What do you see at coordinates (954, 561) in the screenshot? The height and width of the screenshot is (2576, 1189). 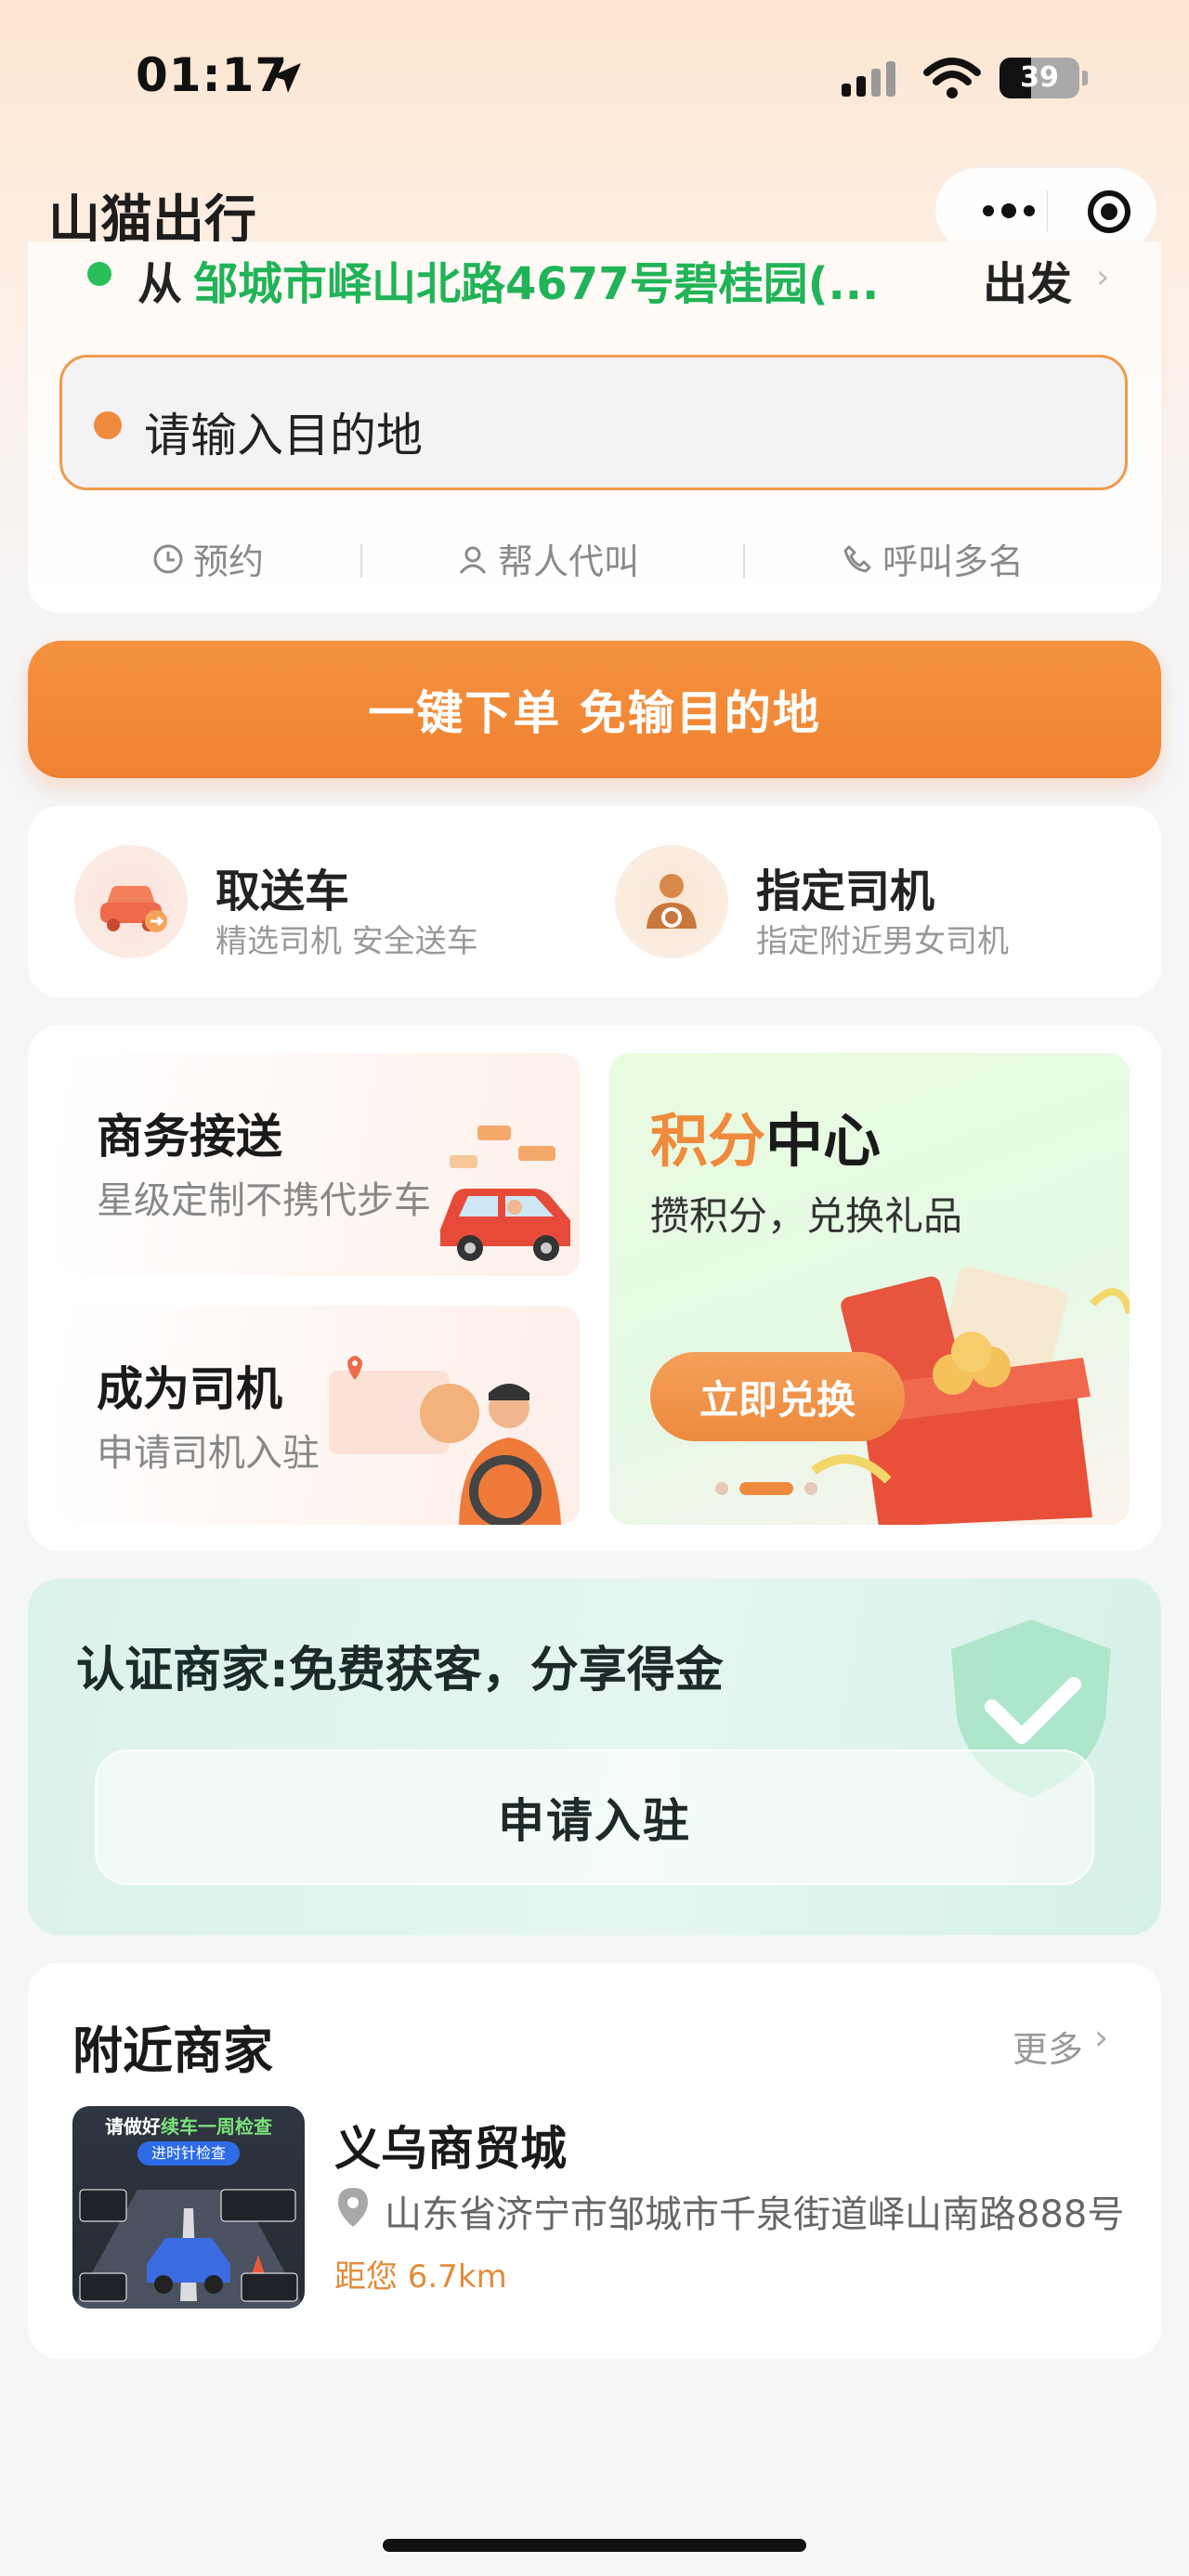 I see `call-multiple-label: 呼叫多名` at bounding box center [954, 561].